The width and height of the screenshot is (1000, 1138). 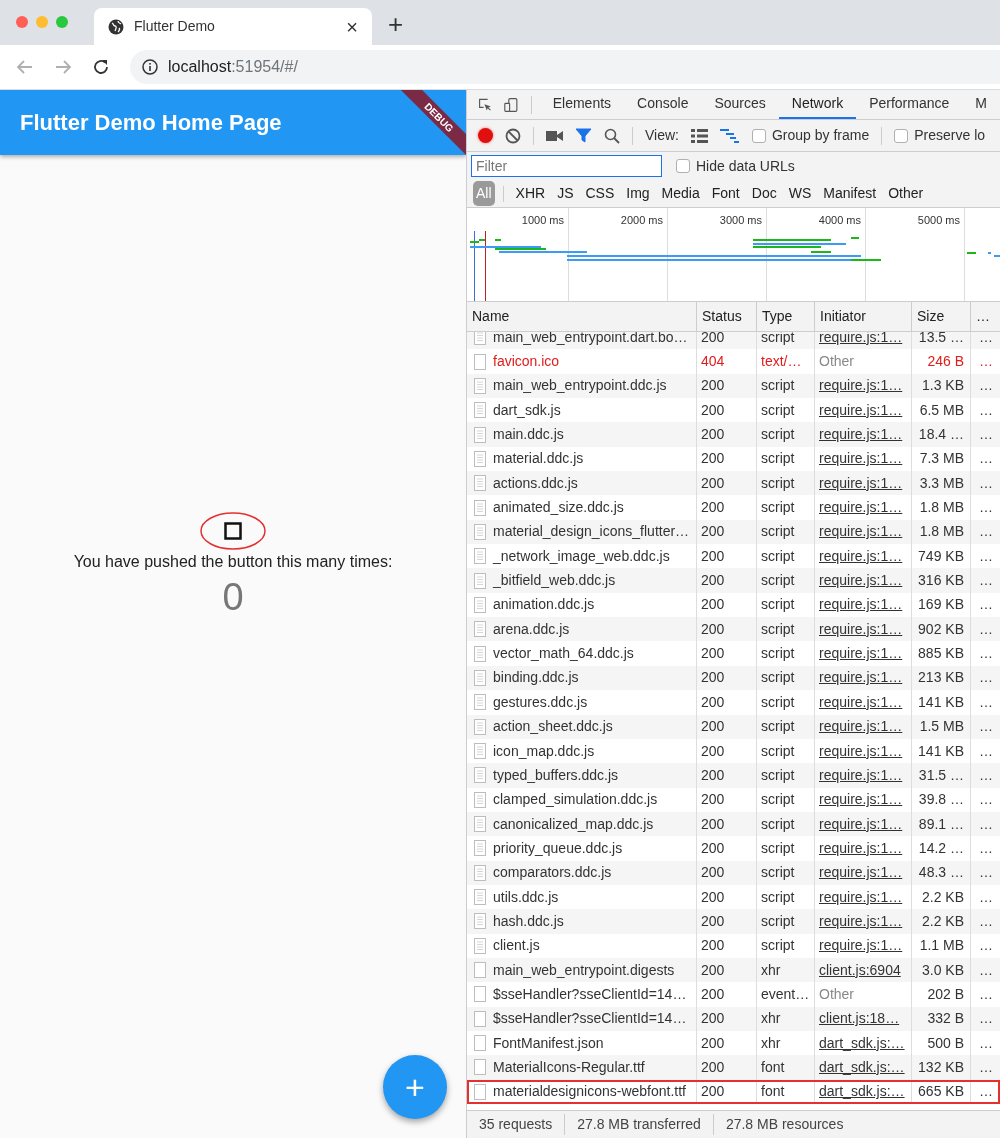 I want to click on column-header: Name, so click(x=582, y=316).